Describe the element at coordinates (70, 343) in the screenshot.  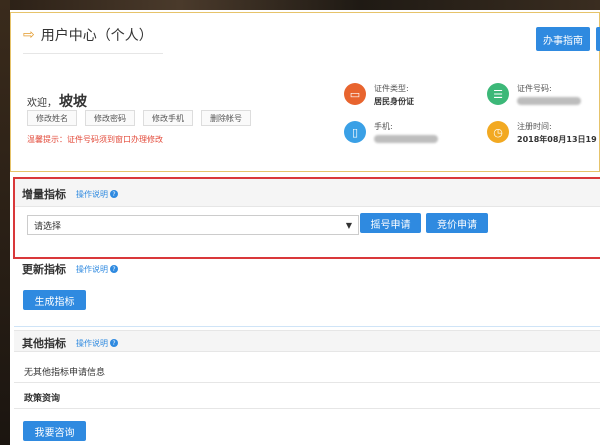
I see `other-section-header: 其他指标 操作说明 ?` at that location.